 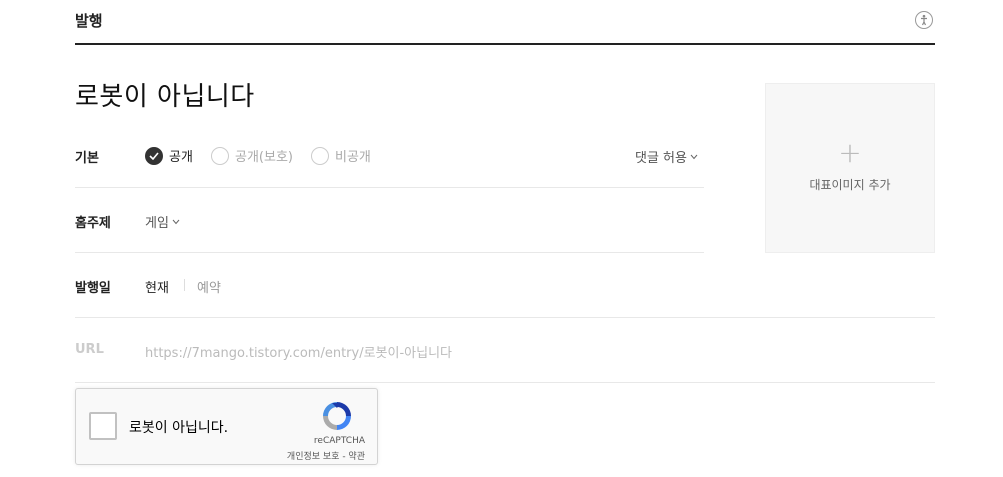 I want to click on publish-date-label: 발행일, so click(x=93, y=288).